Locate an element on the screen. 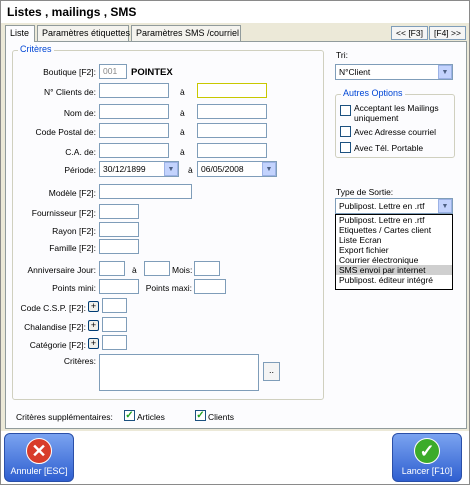  mailings-label: Acceptant les Mailings uniquement is located at coordinates (396, 113).